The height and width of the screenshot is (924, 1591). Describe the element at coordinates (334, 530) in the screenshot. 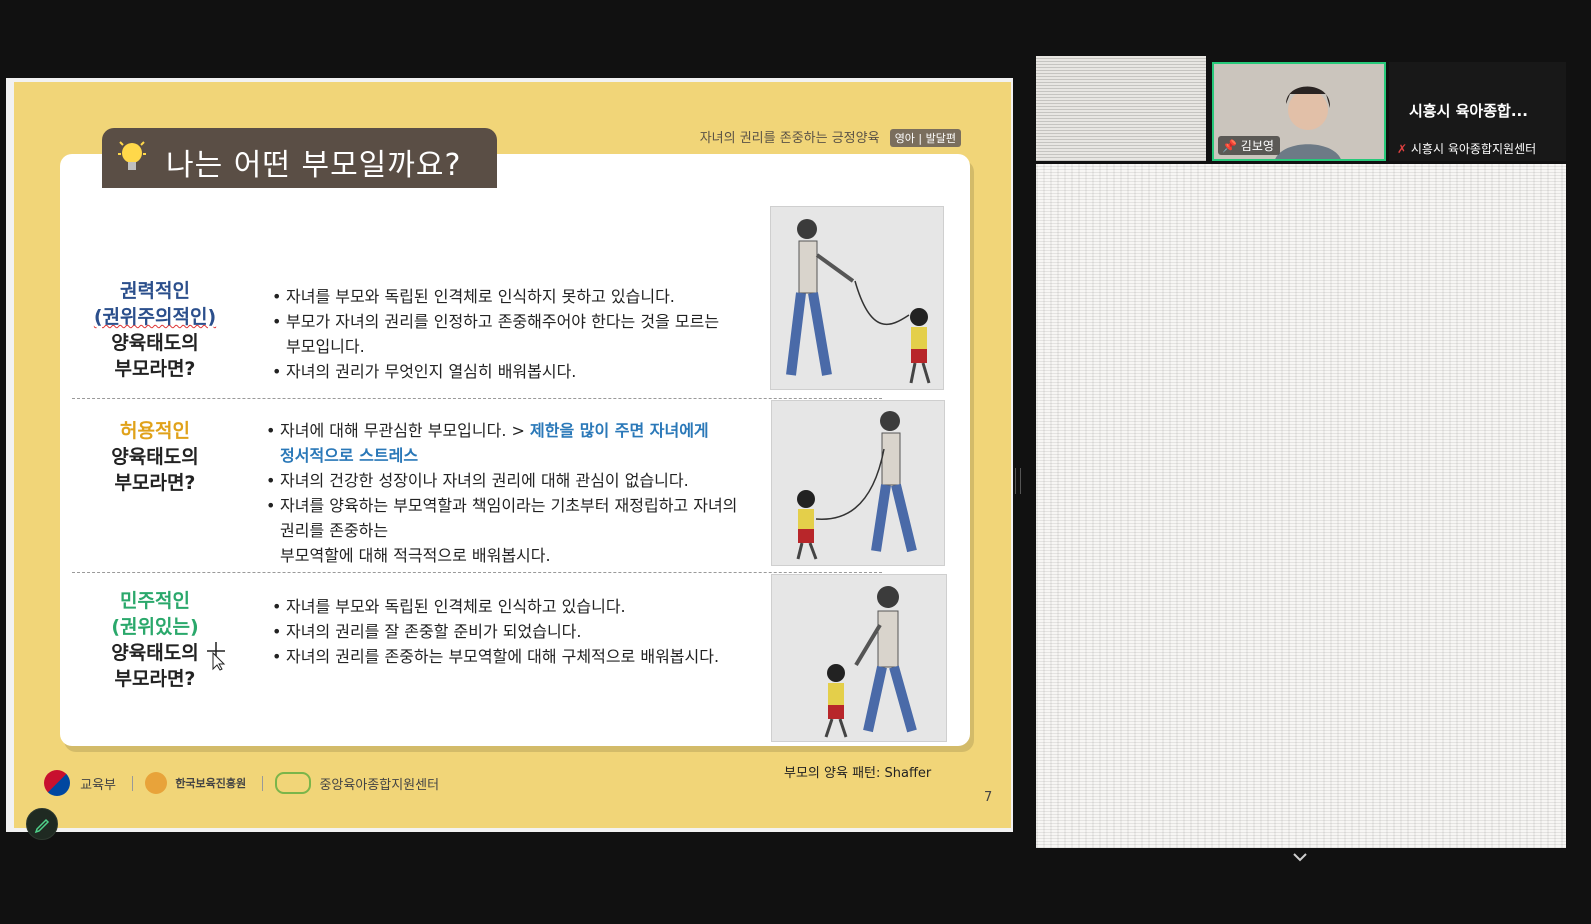

I see `bullet-continuation: 권리를 존중하는` at that location.